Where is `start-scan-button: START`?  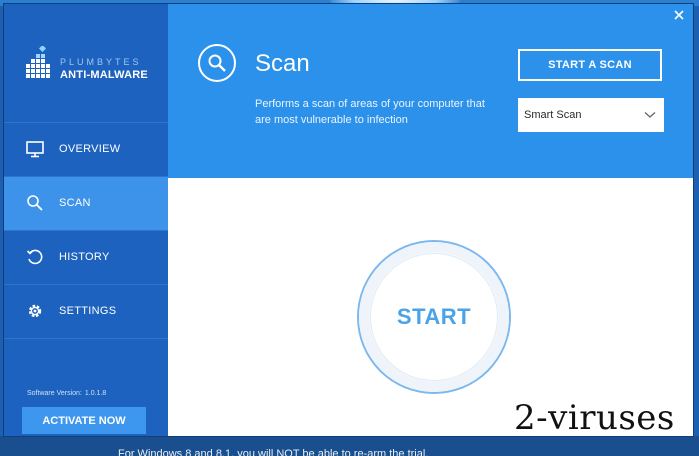 start-scan-button: START is located at coordinates (434, 317).